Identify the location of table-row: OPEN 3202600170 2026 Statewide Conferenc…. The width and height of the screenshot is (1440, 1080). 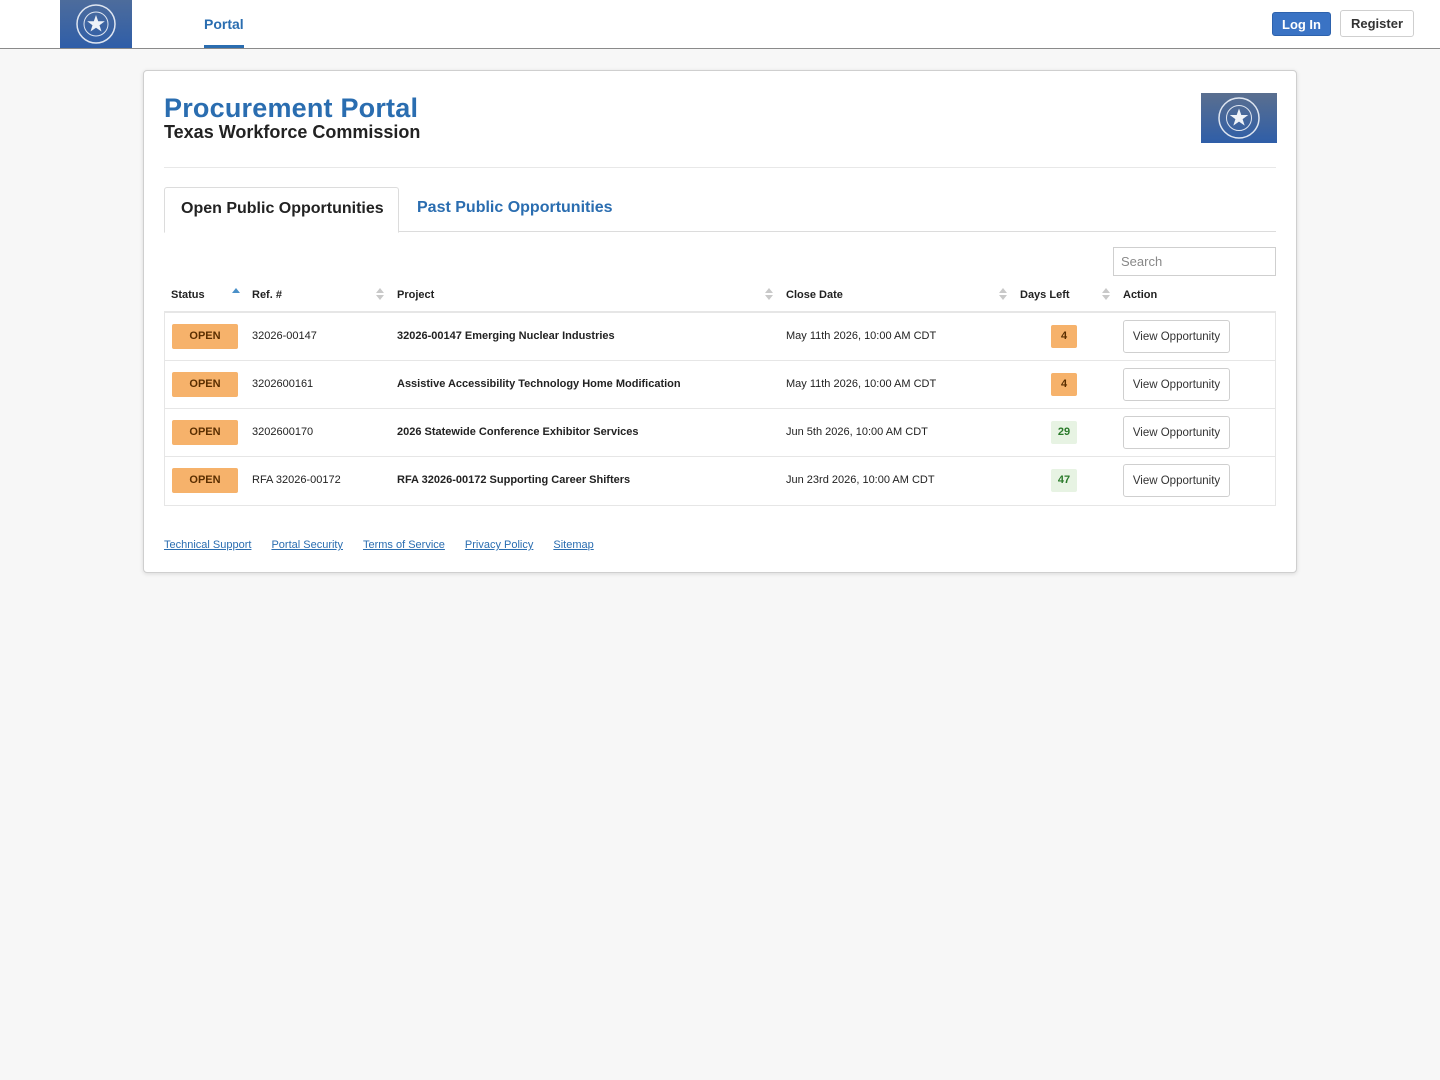
(720, 433).